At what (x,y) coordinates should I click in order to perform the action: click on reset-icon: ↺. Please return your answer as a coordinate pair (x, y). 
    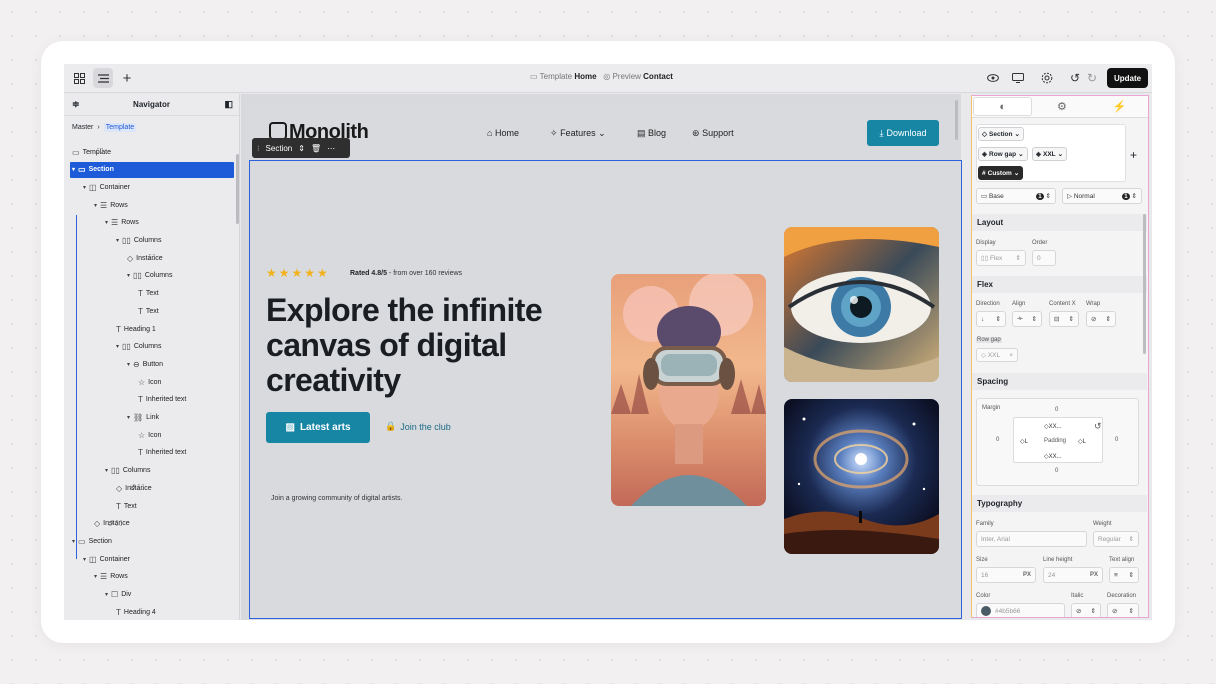
    Looking at the image, I should click on (1098, 426).